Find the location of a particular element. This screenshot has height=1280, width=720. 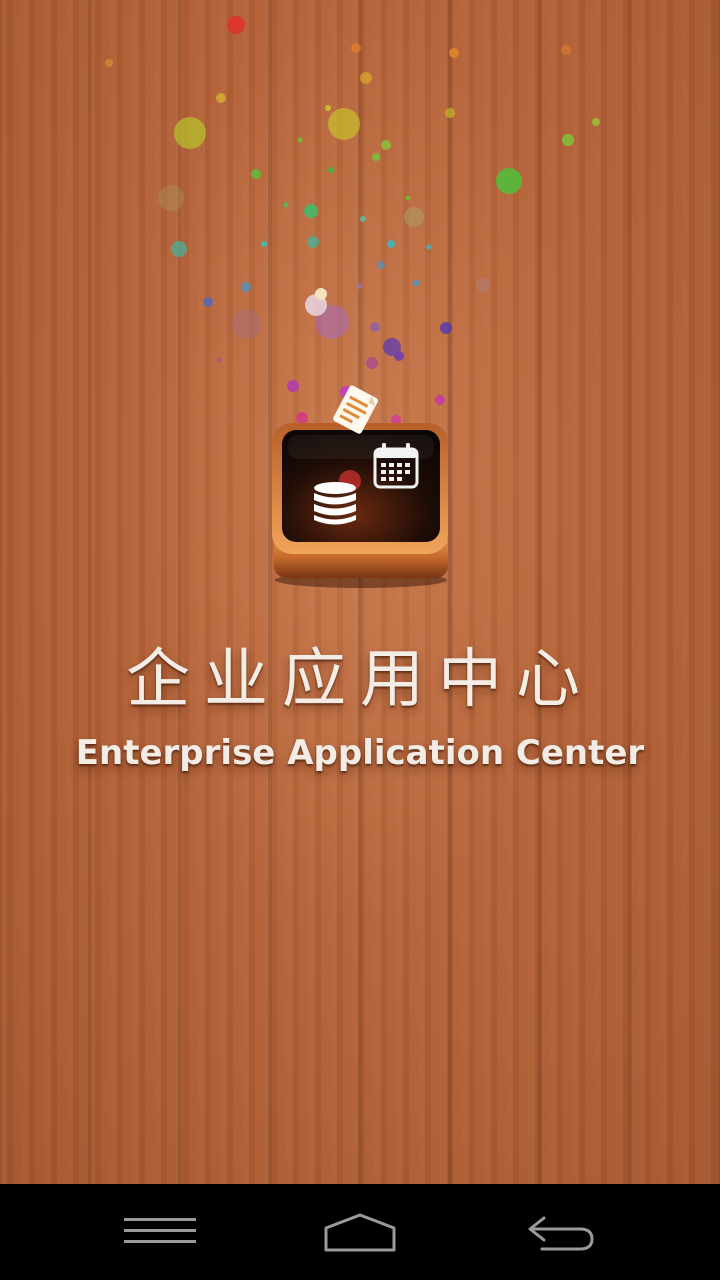

app-logo-icon is located at coordinates (360, 486).